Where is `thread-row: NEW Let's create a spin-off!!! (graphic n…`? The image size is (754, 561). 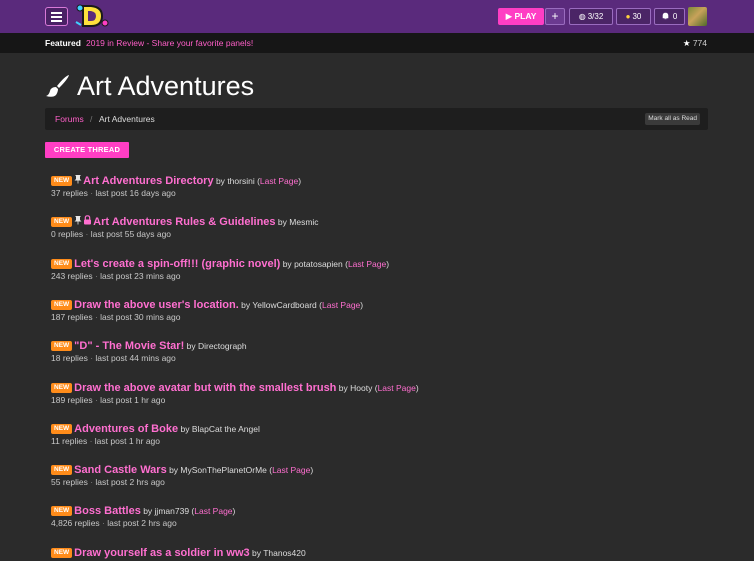 thread-row: NEW Let's create a spin-off!!! (graphic n… is located at coordinates (381, 272).